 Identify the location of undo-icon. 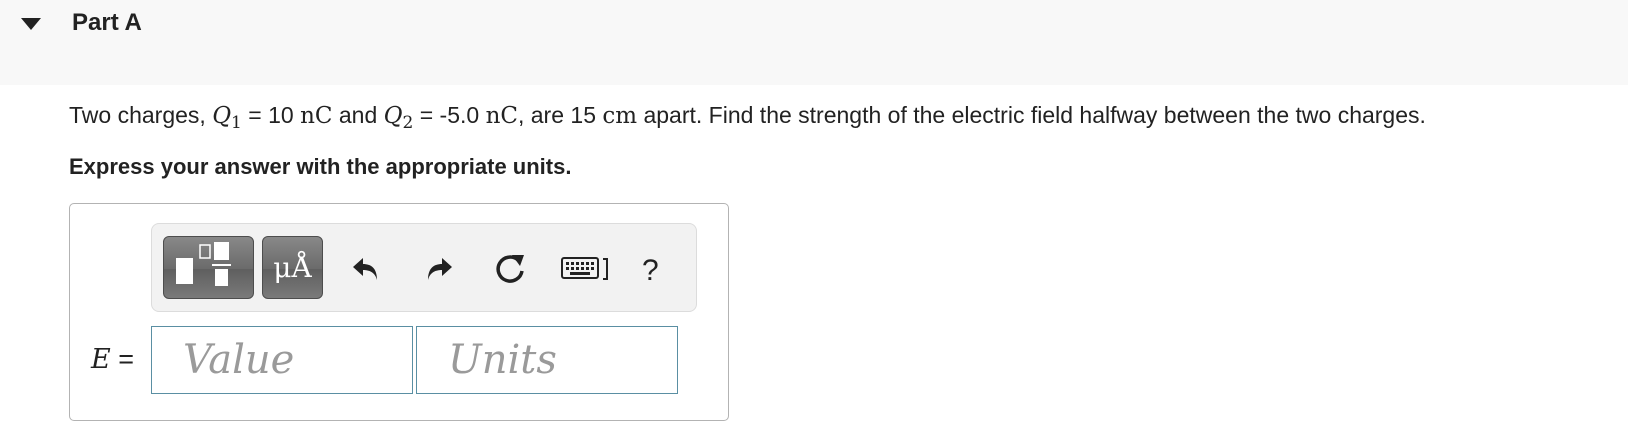
(367, 268).